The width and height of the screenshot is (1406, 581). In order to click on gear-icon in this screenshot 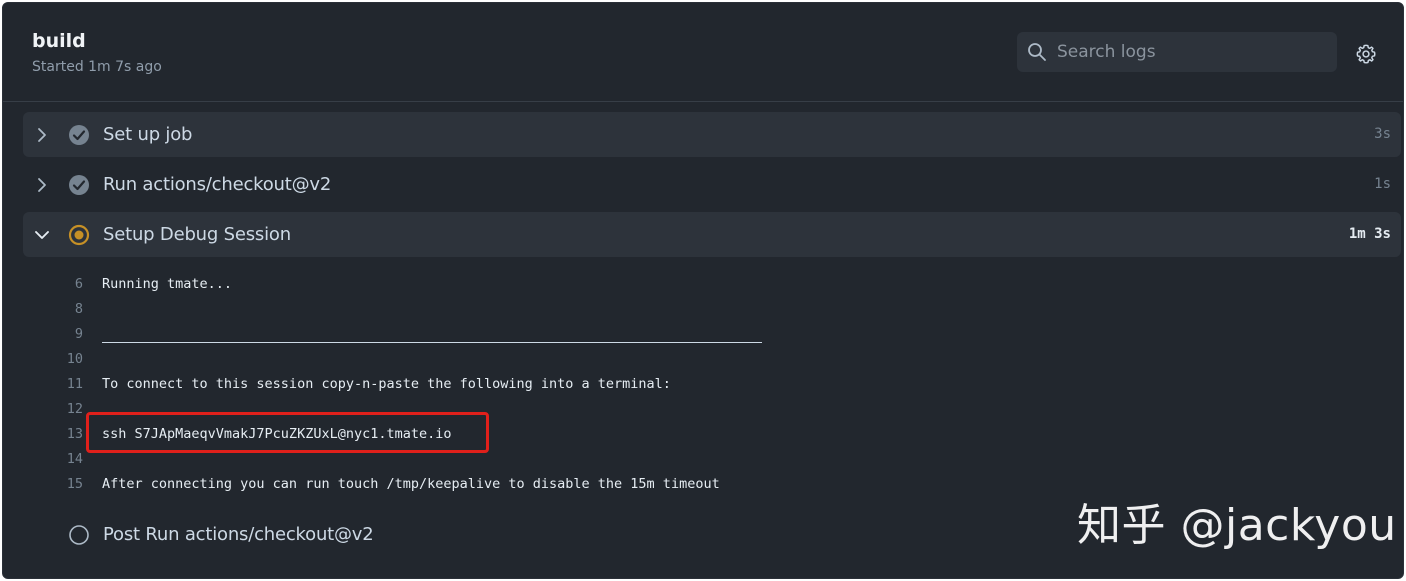, I will do `click(1366, 54)`.